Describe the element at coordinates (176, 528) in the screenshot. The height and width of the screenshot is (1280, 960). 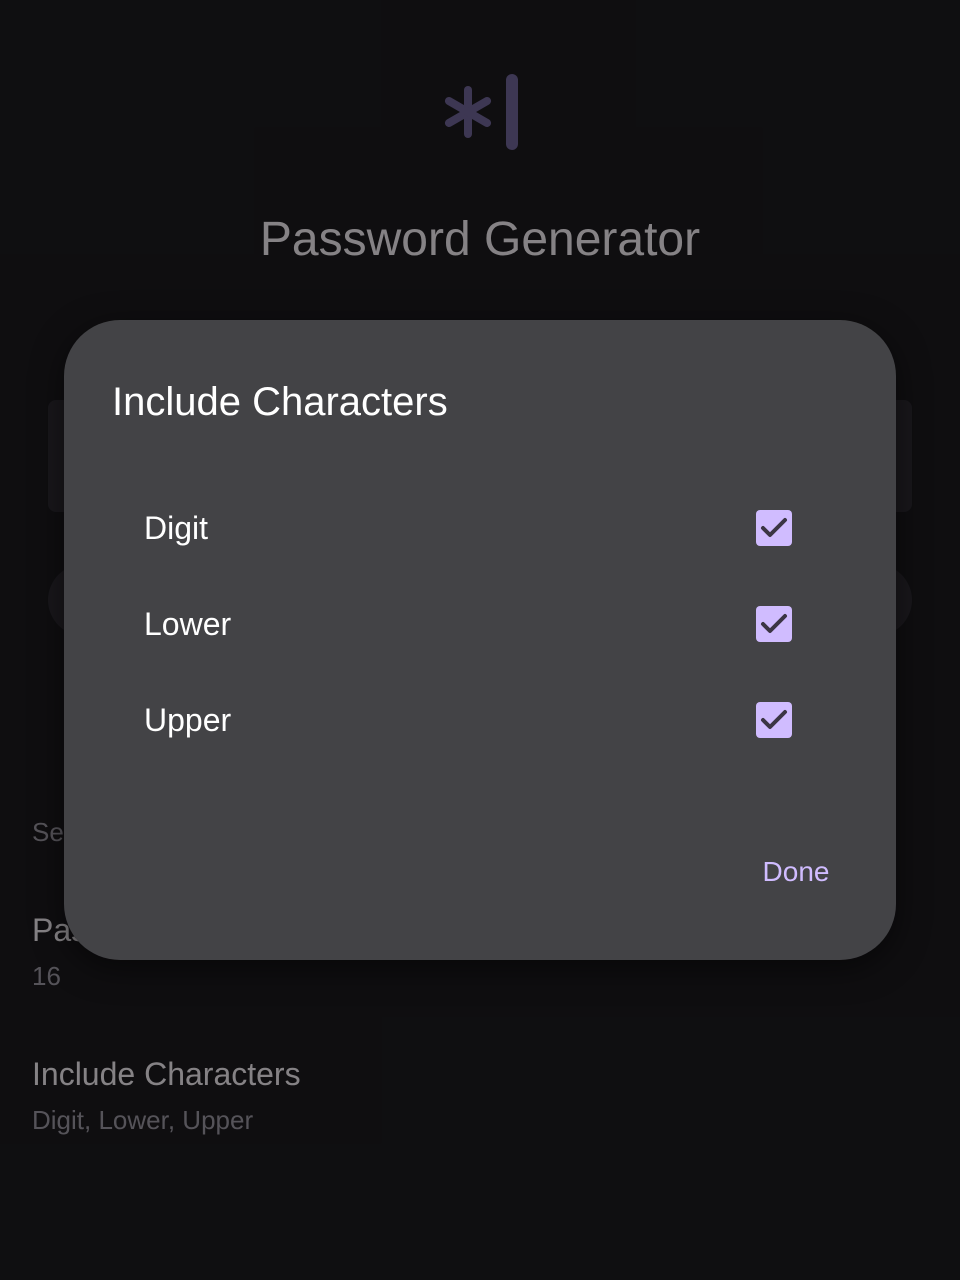
I see `option-label: Digit` at that location.